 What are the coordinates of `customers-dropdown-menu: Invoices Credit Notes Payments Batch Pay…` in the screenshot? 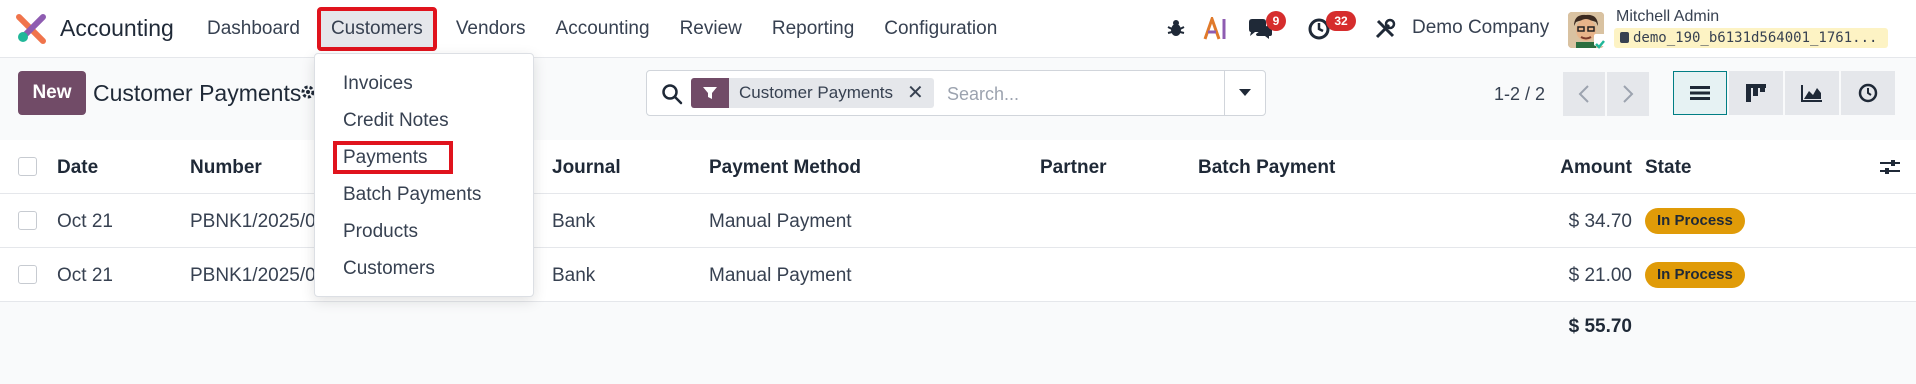 It's located at (424, 175).